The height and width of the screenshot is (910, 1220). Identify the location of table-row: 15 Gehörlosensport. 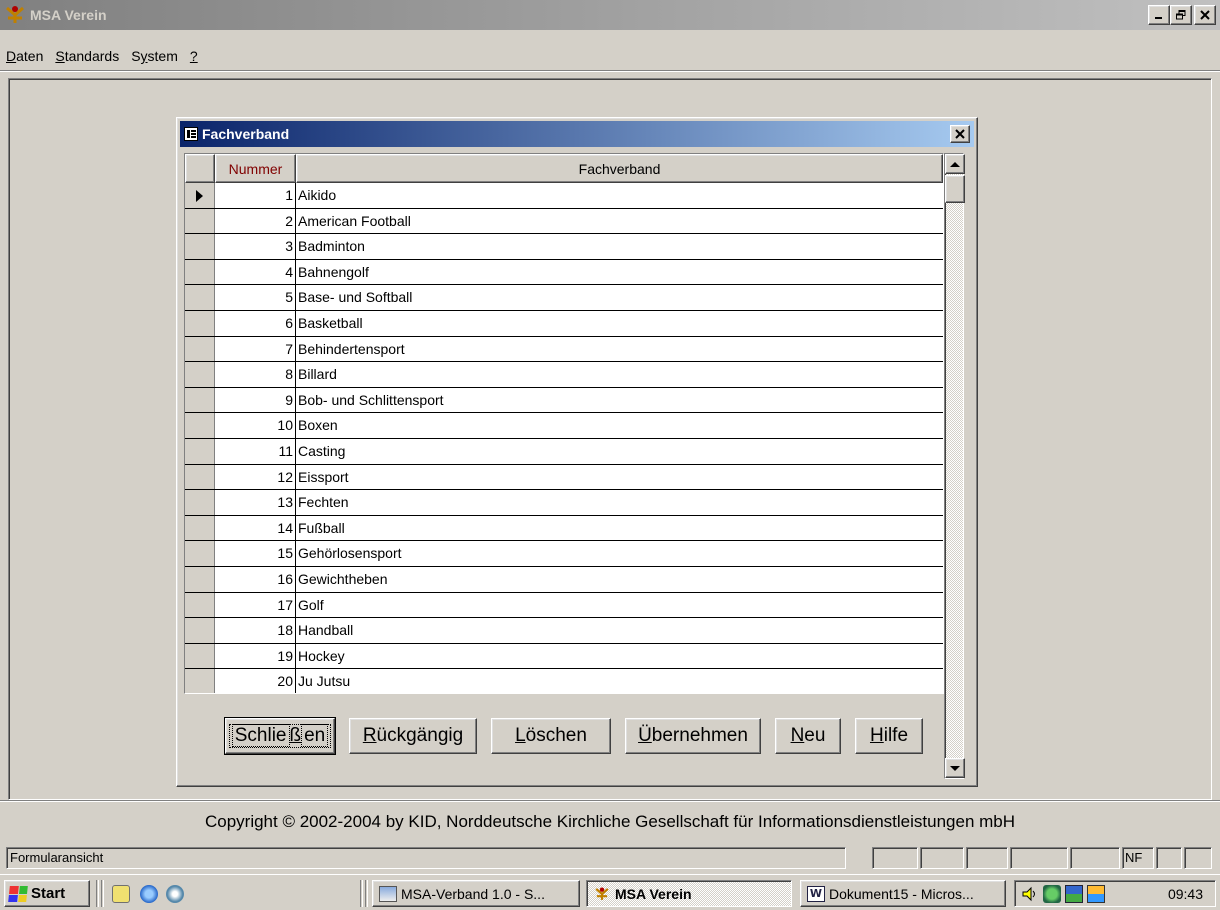
(564, 554).